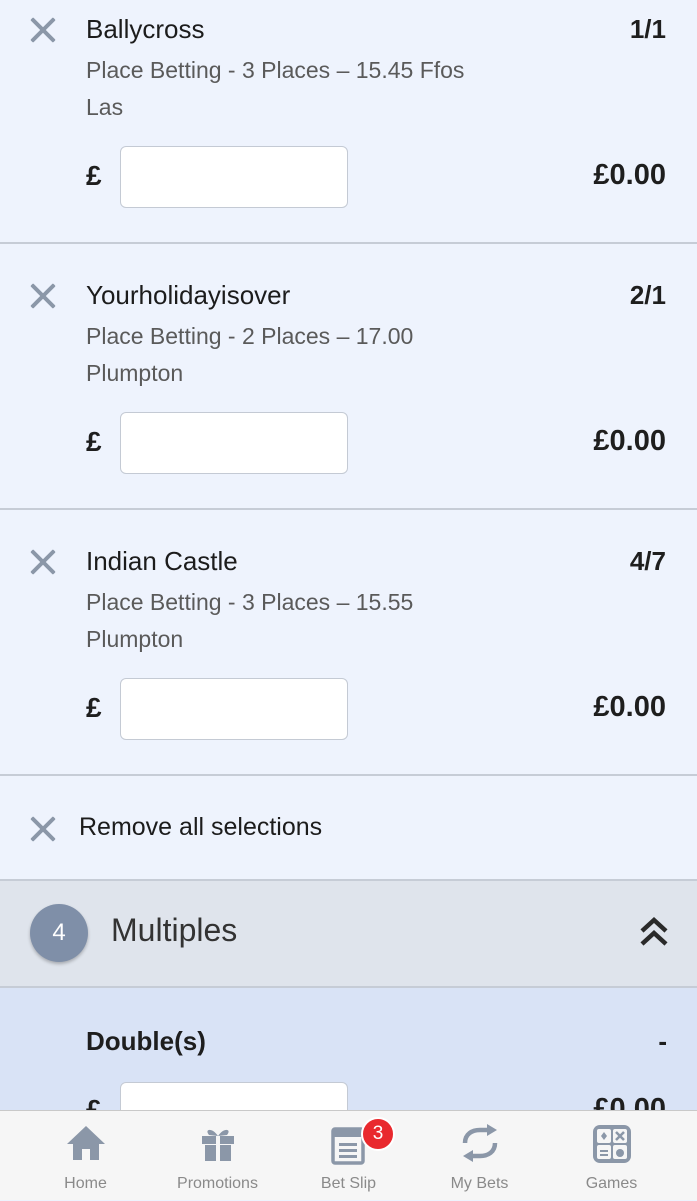 The width and height of the screenshot is (697, 1201). I want to click on nav-label: Bet Slip, so click(348, 1183).